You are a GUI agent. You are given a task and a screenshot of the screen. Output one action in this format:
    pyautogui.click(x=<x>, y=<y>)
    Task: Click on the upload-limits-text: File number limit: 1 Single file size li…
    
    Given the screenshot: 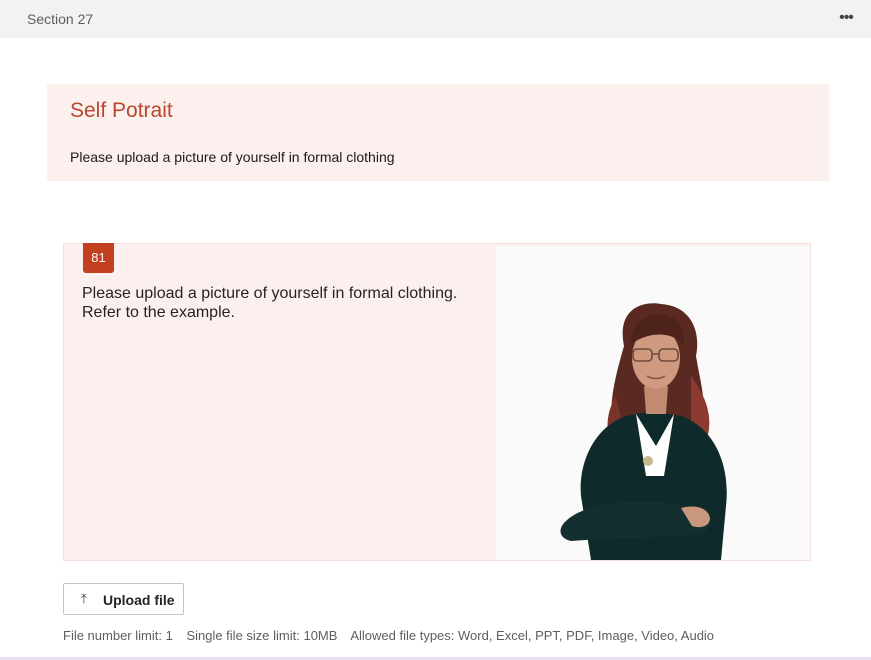 What is the action you would take?
    pyautogui.click(x=393, y=635)
    